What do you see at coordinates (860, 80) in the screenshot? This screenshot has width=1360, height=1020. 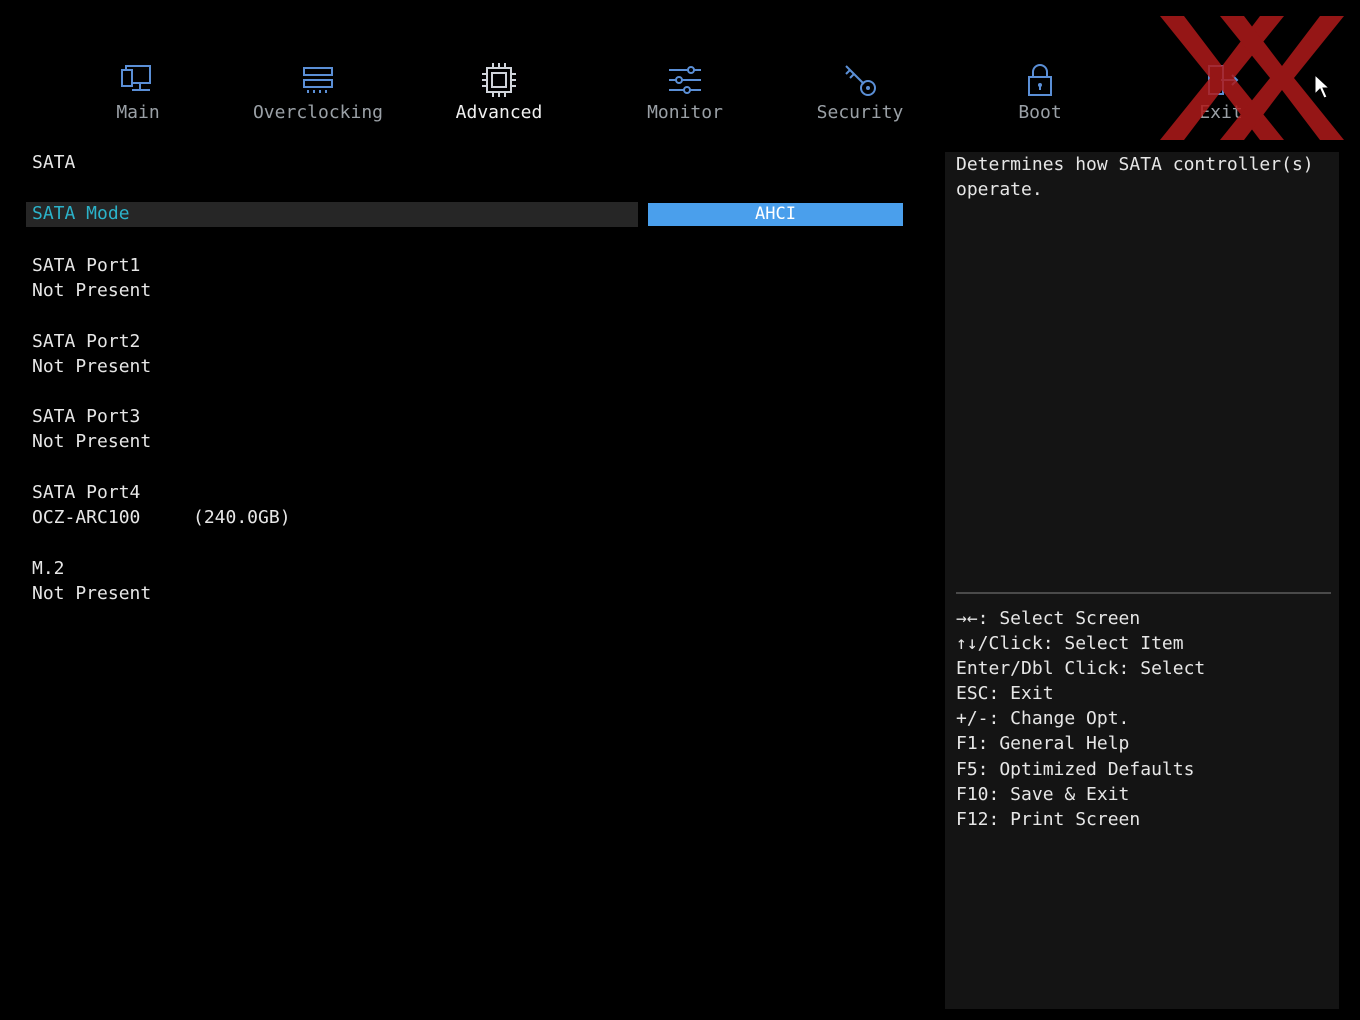 I see `key-icon` at bounding box center [860, 80].